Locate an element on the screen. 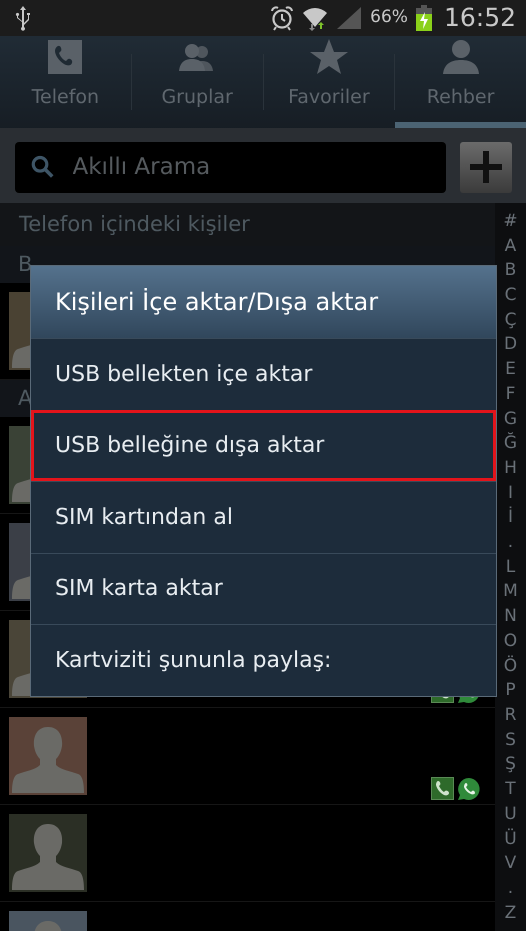 The height and width of the screenshot is (931, 526). index-letter: E is located at coordinates (510, 369).